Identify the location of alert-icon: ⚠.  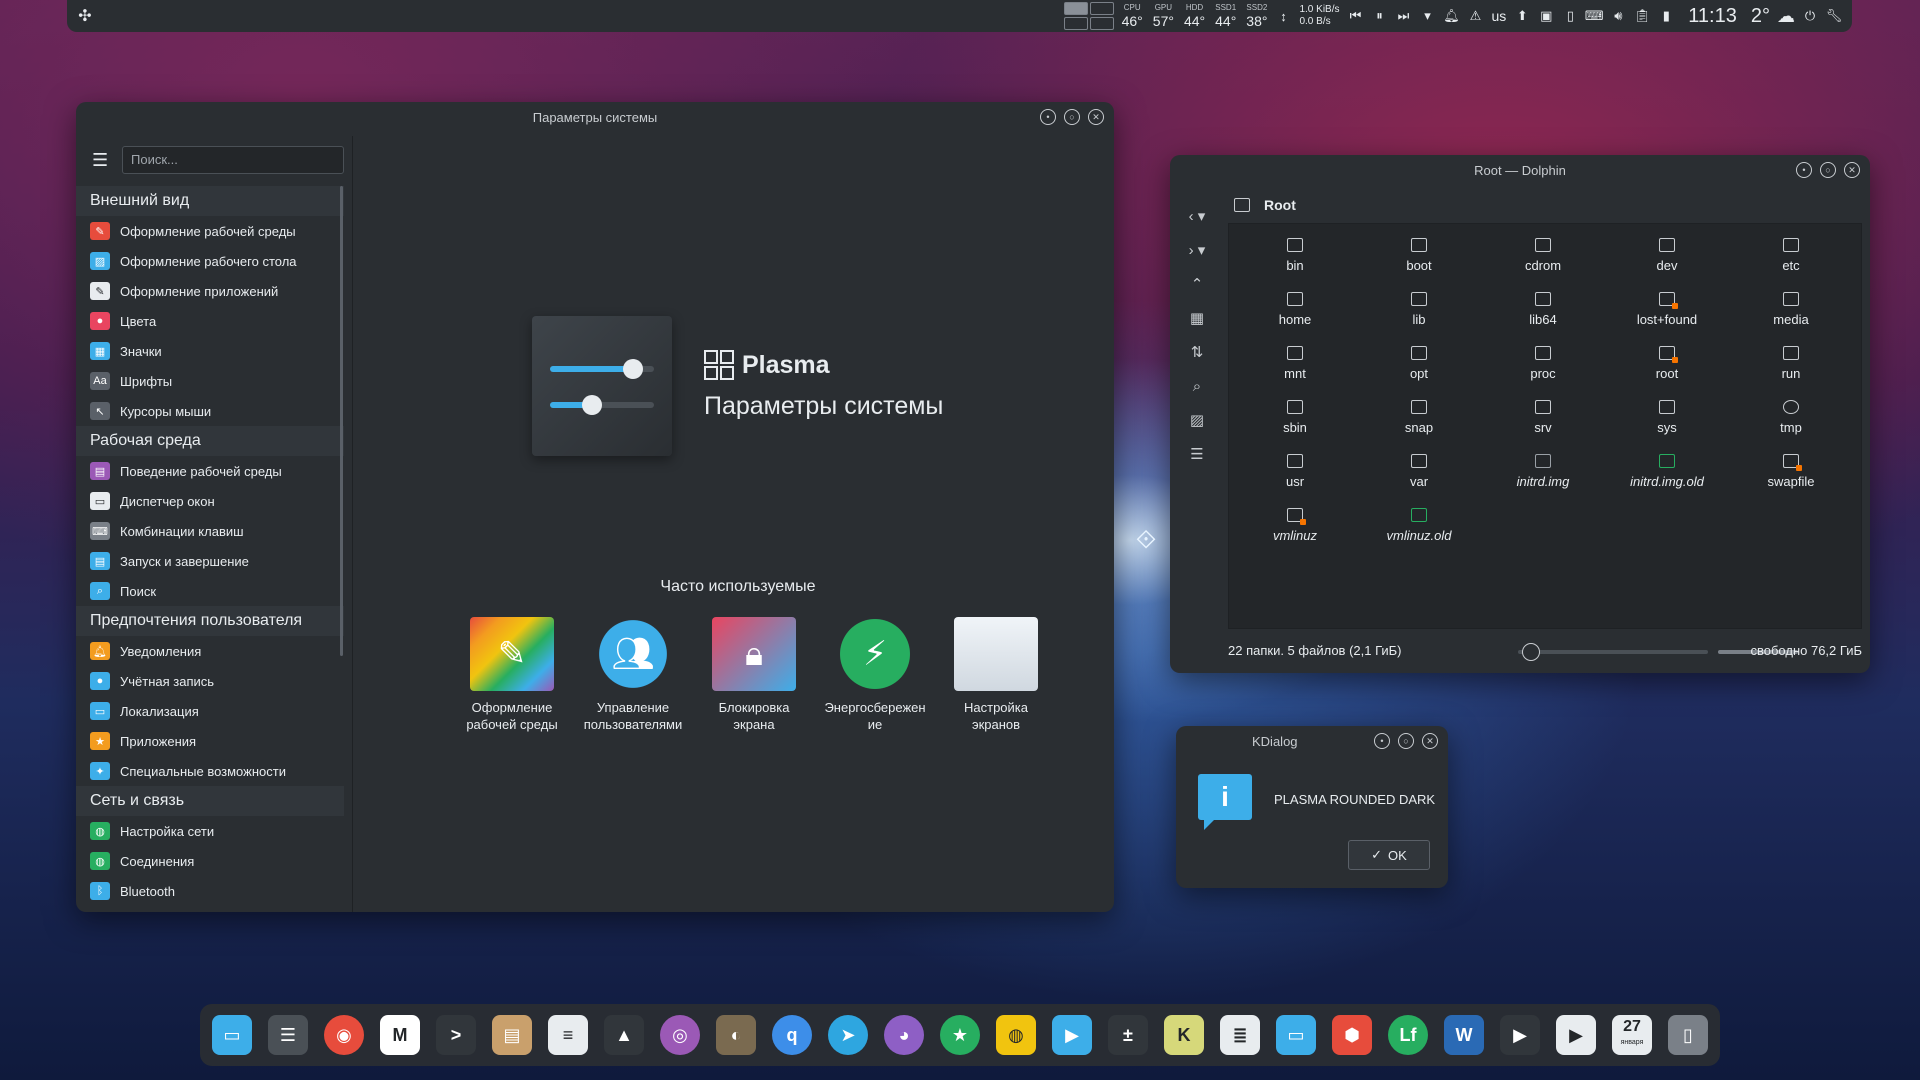
(1476, 16).